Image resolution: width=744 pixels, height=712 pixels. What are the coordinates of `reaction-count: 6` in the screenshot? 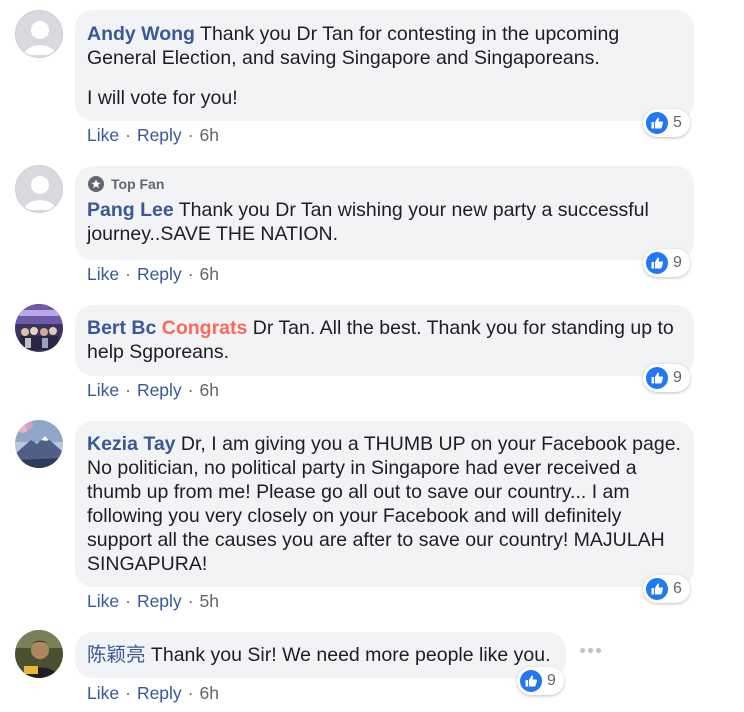 It's located at (666, 589).